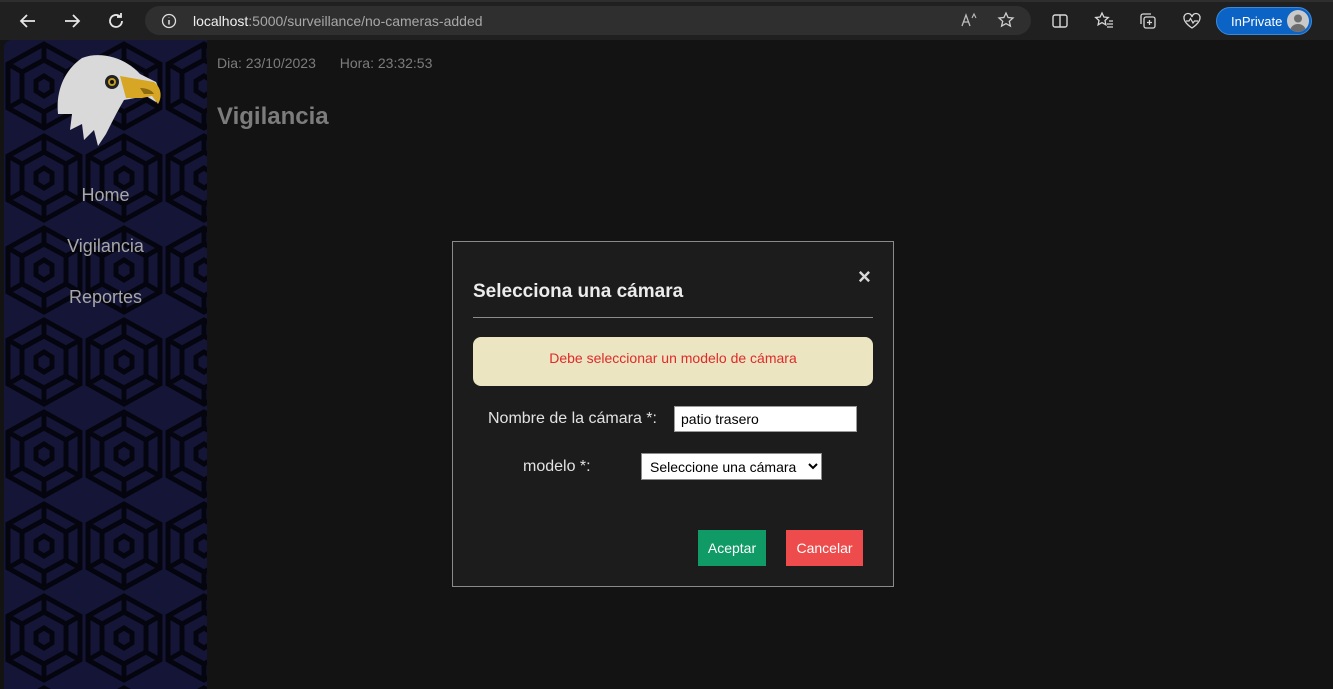 The height and width of the screenshot is (689, 1333). I want to click on model-label: modelo *:, so click(557, 466).